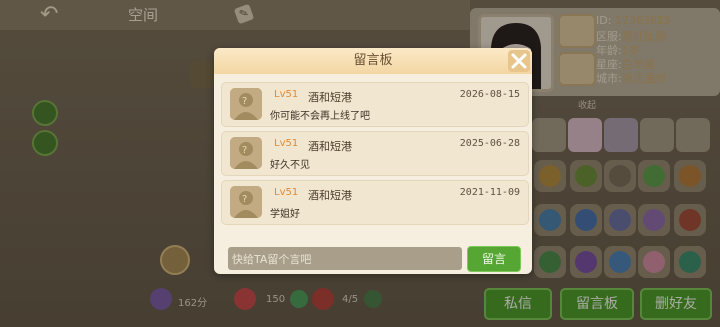  What do you see at coordinates (272, 259) in the screenshot?
I see `message-input-placeholder: 快给TA留个言吧` at bounding box center [272, 259].